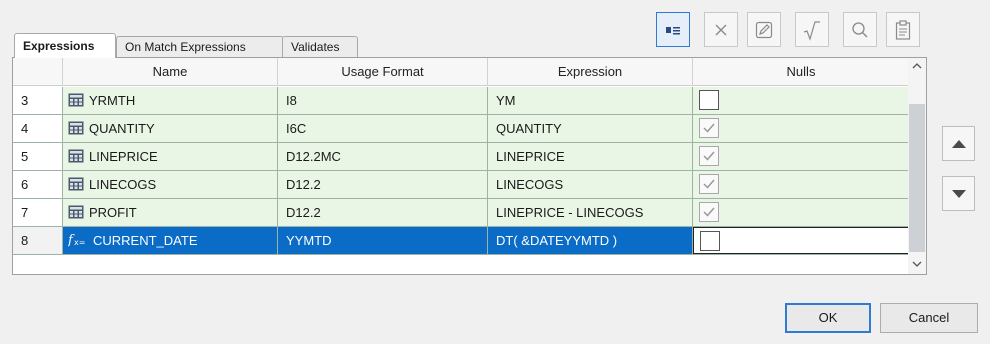 This screenshot has height=344, width=990. Describe the element at coordinates (38, 212) in the screenshot. I see `row-number: 7` at that location.